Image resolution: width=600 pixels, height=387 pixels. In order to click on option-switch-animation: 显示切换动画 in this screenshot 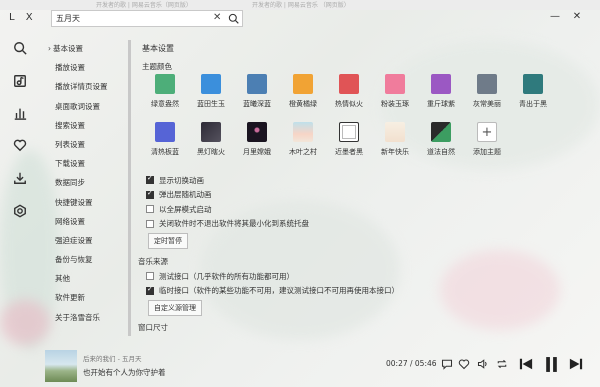, I will do `click(272, 180)`.